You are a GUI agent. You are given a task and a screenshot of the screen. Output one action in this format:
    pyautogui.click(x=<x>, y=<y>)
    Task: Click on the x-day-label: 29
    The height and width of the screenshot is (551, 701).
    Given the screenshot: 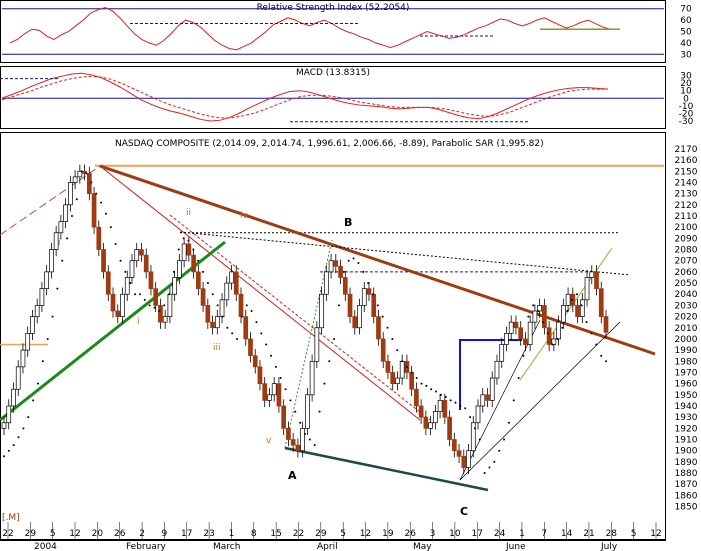 What is the action you would take?
    pyautogui.click(x=31, y=534)
    